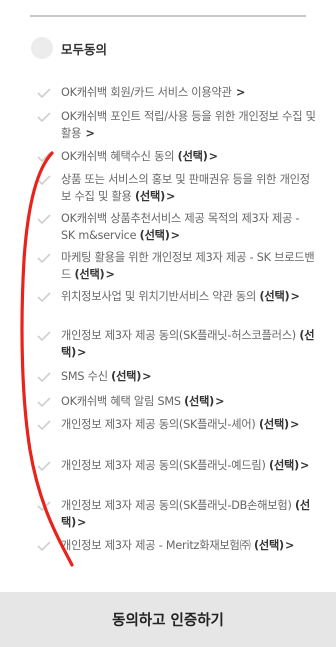 This screenshot has width=336, height=647. I want to click on term-item-10: OK캐쉬백 혜택 알림 SMS (선택)>, so click(176, 401).